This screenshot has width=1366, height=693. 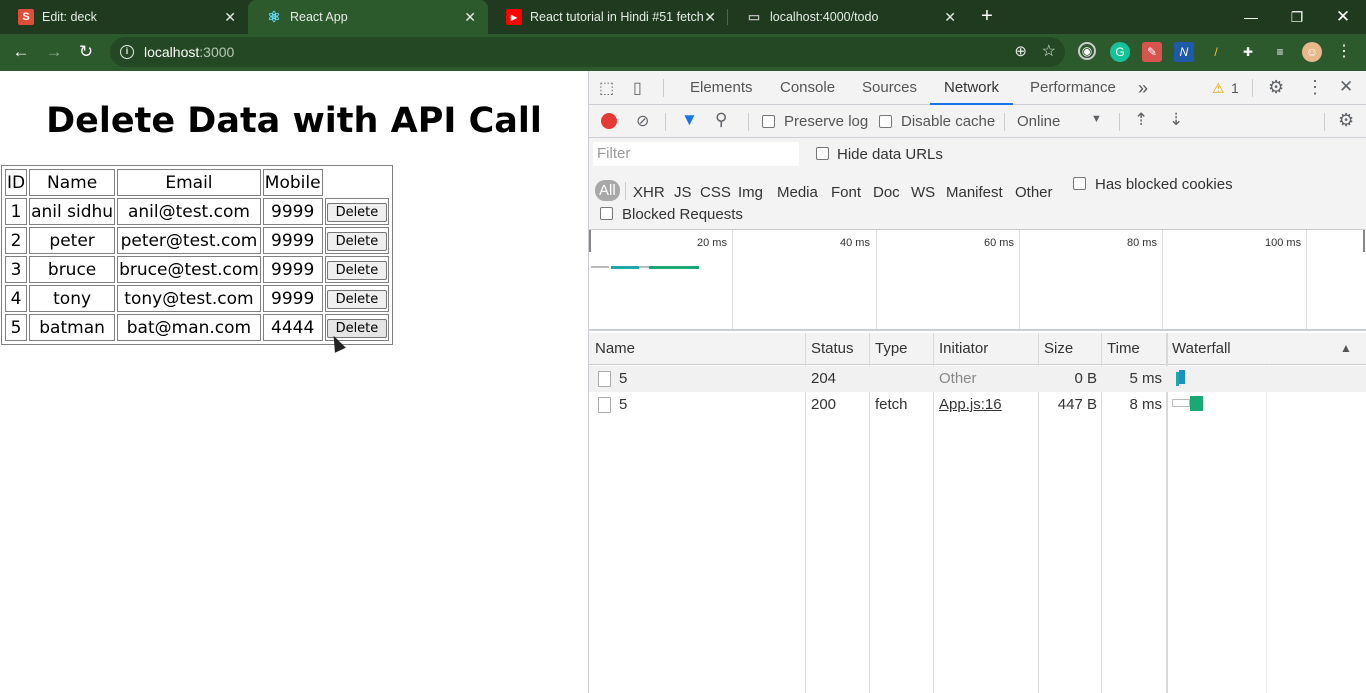 I want to click on cell-mobile: 9999, so click(x=292, y=298).